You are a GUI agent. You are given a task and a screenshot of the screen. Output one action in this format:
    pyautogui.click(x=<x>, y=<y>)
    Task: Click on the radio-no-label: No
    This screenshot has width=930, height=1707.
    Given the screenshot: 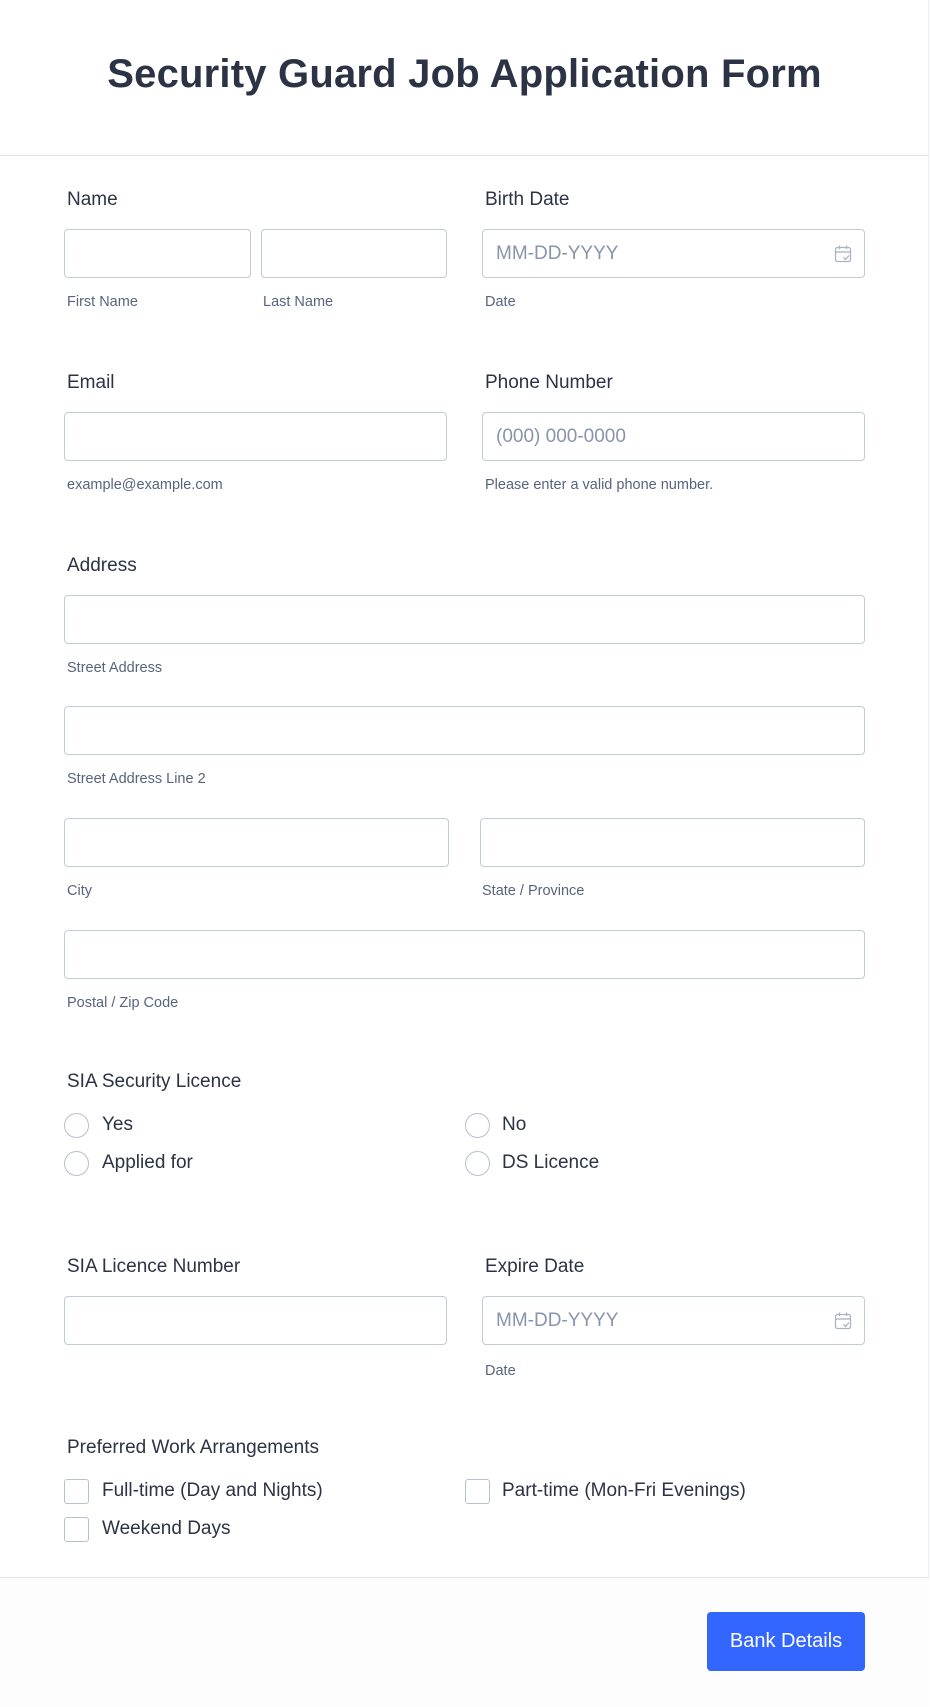 What is the action you would take?
    pyautogui.click(x=514, y=1125)
    